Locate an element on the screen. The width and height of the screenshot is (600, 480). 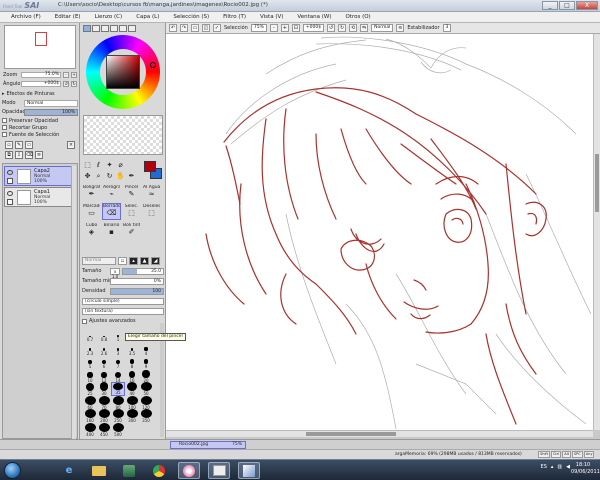
menu-filtro: Filtro (T) is located at coordinates (234, 17).